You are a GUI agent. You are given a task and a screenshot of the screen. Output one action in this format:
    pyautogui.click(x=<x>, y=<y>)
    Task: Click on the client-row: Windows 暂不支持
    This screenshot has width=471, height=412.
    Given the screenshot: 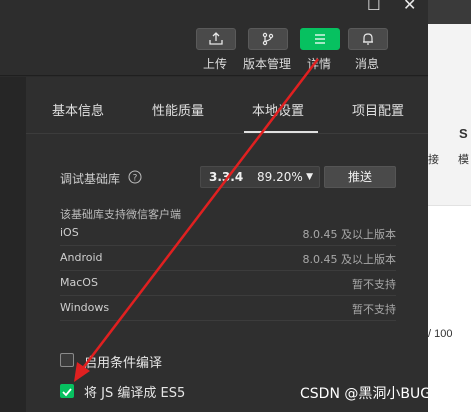 What is the action you would take?
    pyautogui.click(x=228, y=308)
    